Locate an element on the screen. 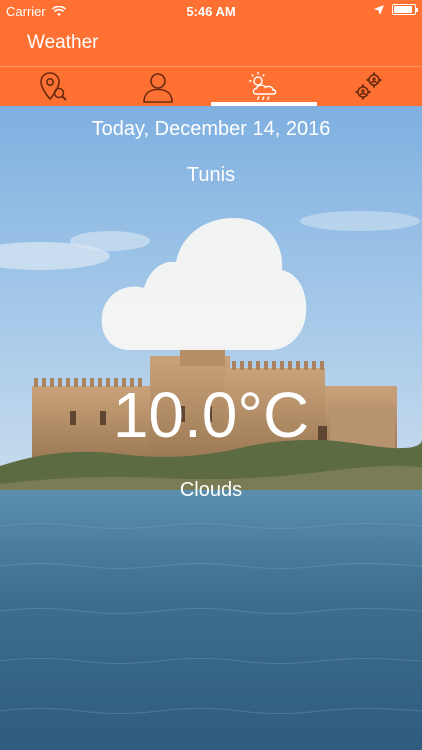  city-name: Tunis is located at coordinates (211, 175).